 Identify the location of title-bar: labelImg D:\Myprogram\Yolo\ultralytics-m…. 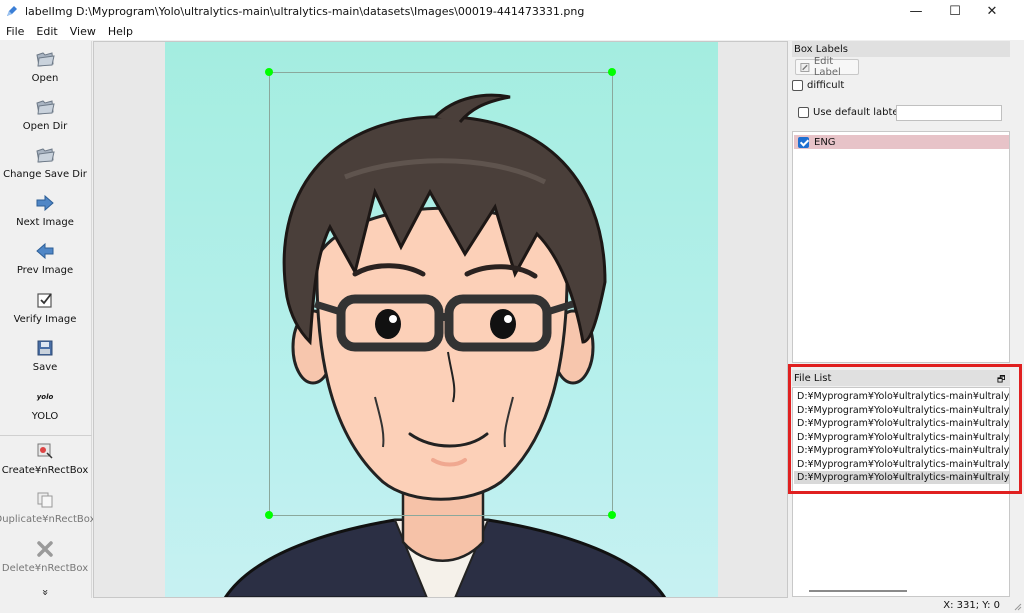
(512, 11).